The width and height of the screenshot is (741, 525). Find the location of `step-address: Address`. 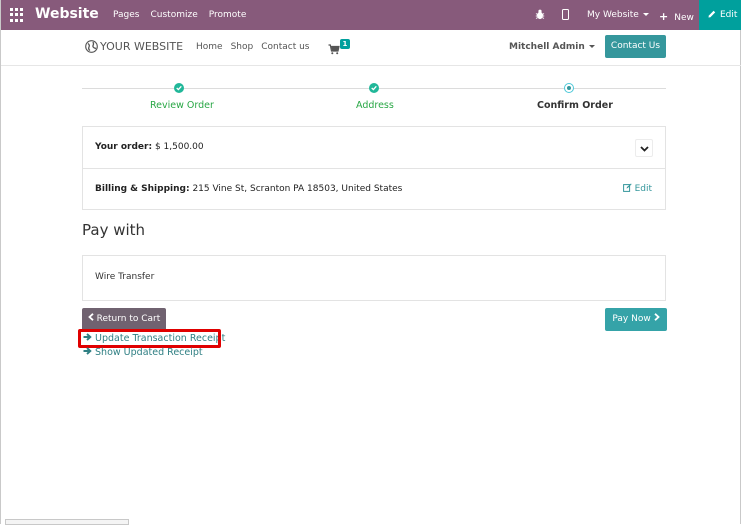

step-address: Address is located at coordinates (375, 105).